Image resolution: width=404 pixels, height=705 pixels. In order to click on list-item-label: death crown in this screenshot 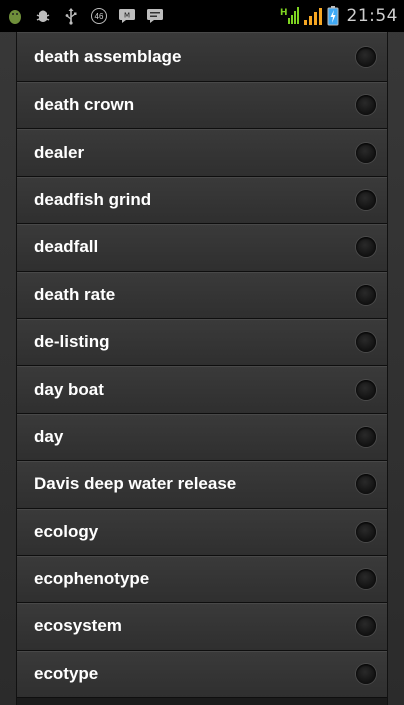, I will do `click(84, 105)`.